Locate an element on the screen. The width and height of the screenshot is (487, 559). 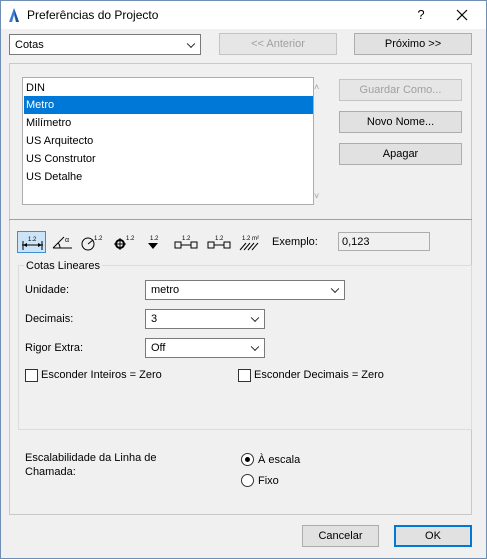
angular-dimension-tool: α is located at coordinates (62, 242).